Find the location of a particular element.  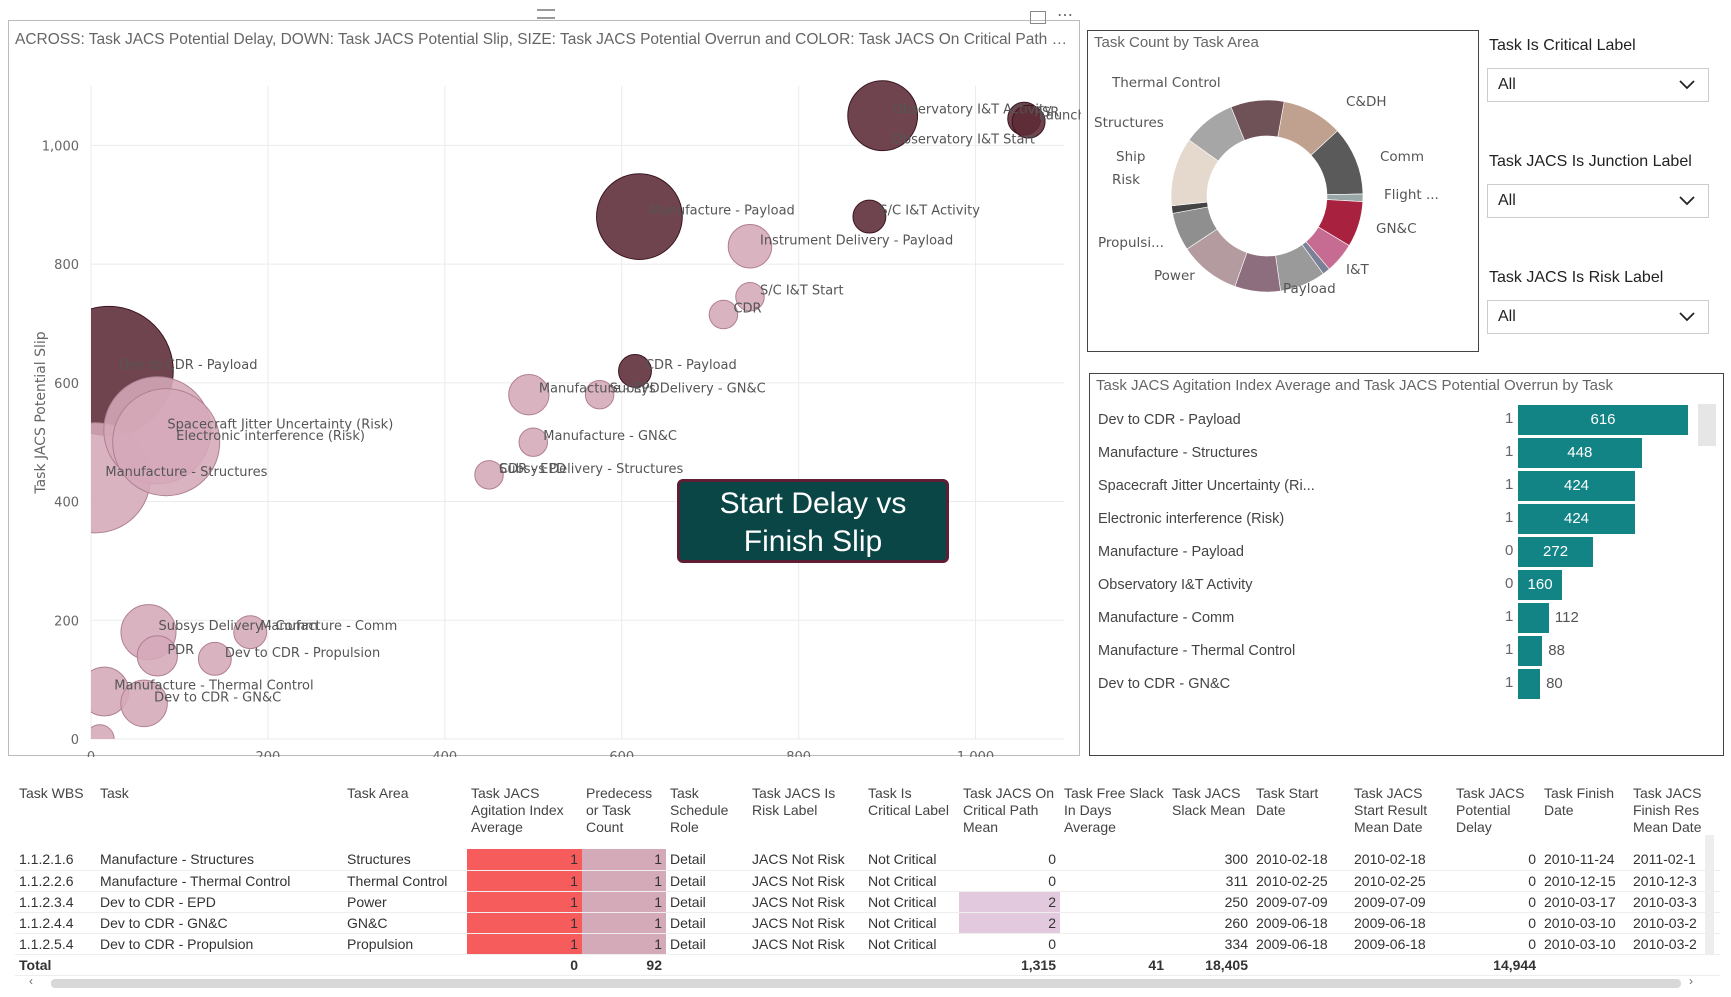

bar-row: Manufacture - Thermal Control 1 88 is located at coordinates (1405, 651).